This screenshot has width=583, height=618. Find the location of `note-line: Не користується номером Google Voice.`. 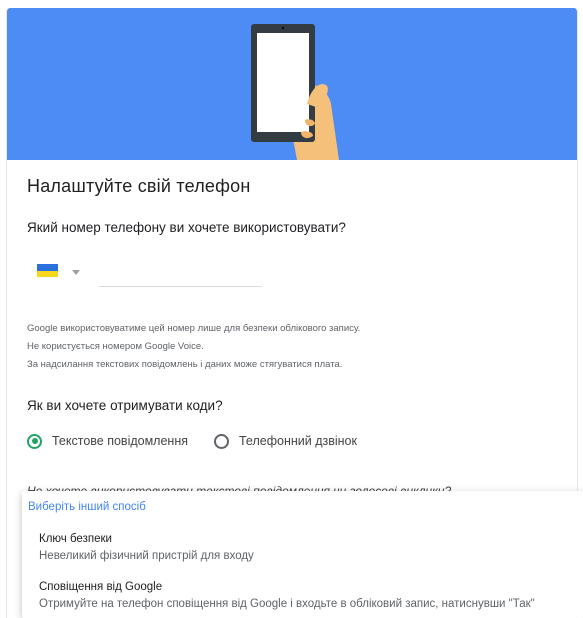

note-line: Не користується номером Google Voice. is located at coordinates (115, 346).